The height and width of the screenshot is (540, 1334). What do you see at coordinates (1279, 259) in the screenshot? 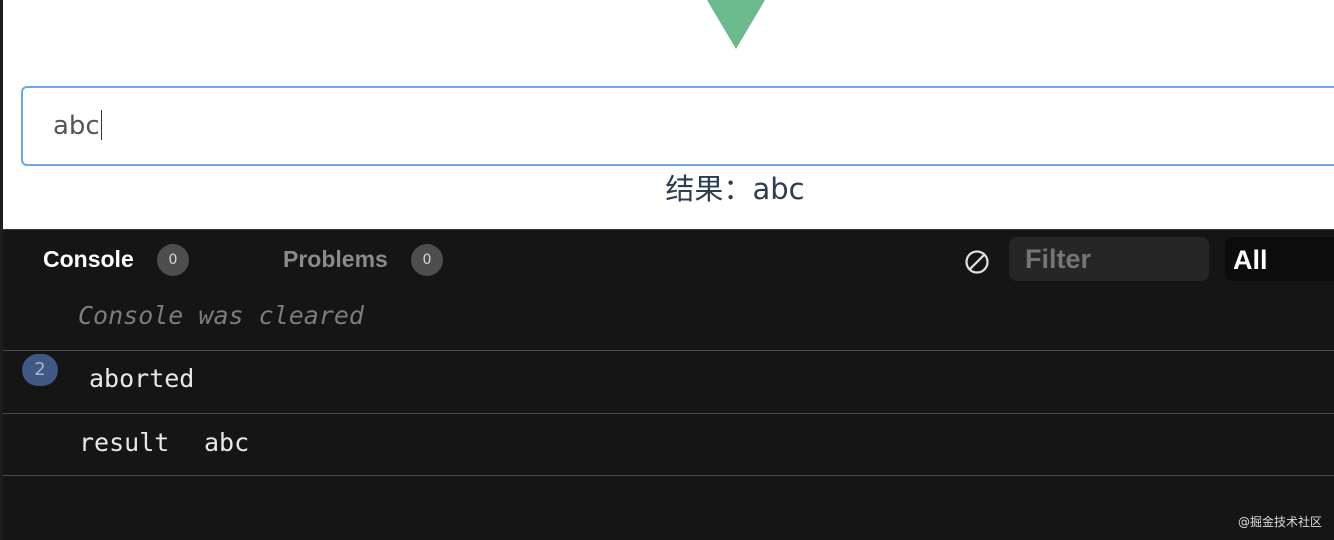
I see `log-level-select: All` at bounding box center [1279, 259].